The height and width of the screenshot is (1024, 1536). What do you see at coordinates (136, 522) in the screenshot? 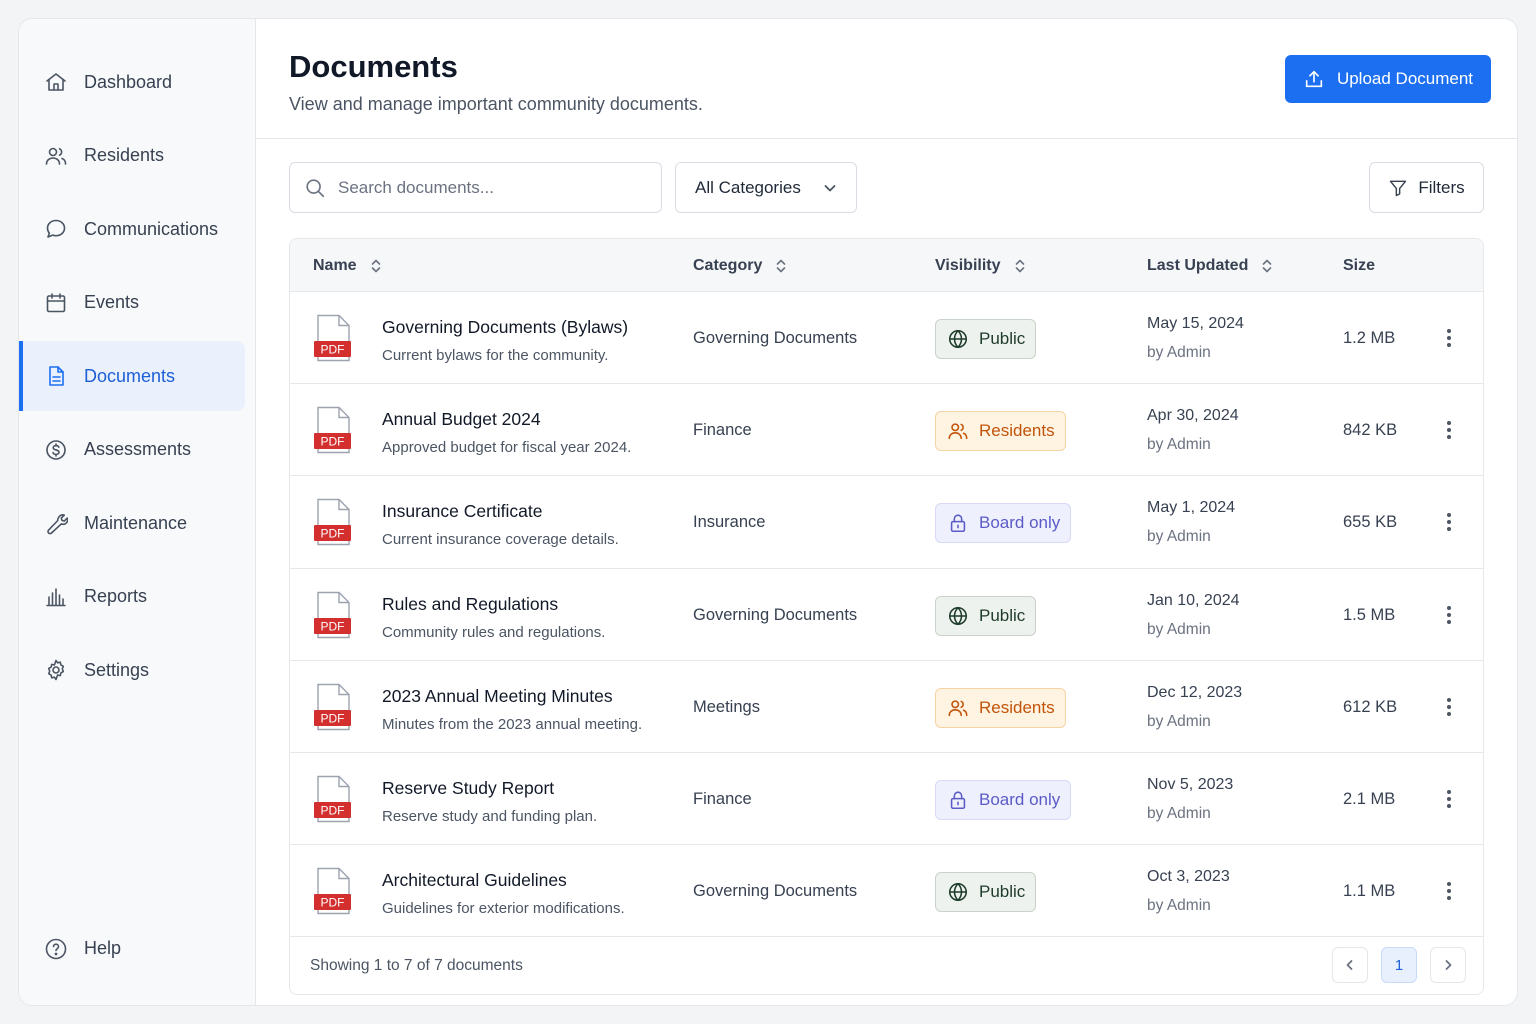
I see `sidebar-item-label: Maintenance` at bounding box center [136, 522].